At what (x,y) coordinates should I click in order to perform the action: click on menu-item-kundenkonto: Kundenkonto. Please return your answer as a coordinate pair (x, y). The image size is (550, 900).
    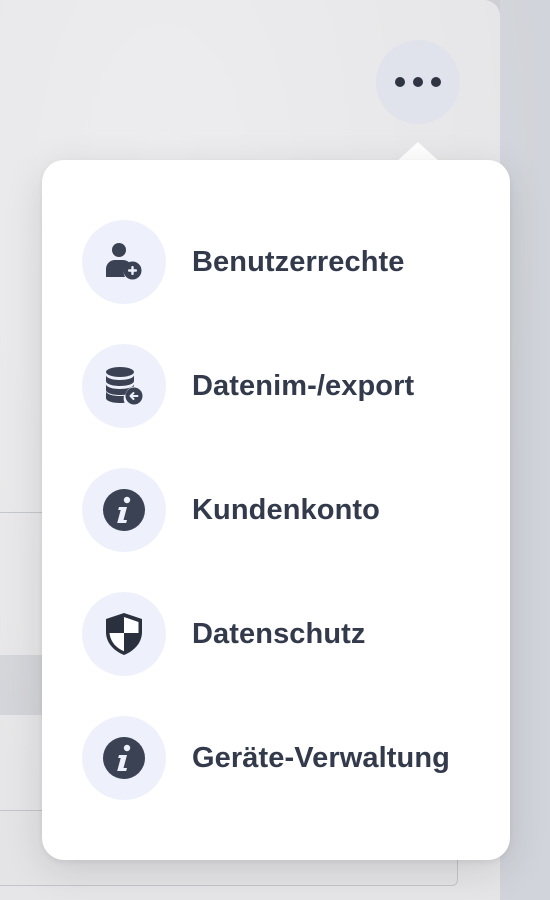
    Looking at the image, I should click on (282, 510).